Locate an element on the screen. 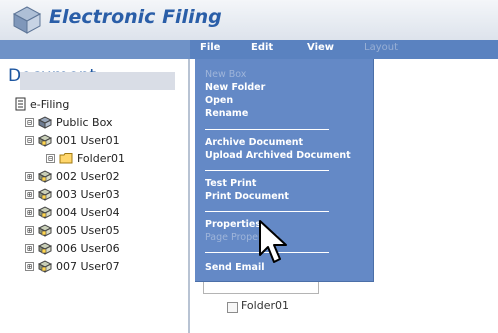 This screenshot has width=498, height=333. menu-edit: Edit is located at coordinates (262, 47).